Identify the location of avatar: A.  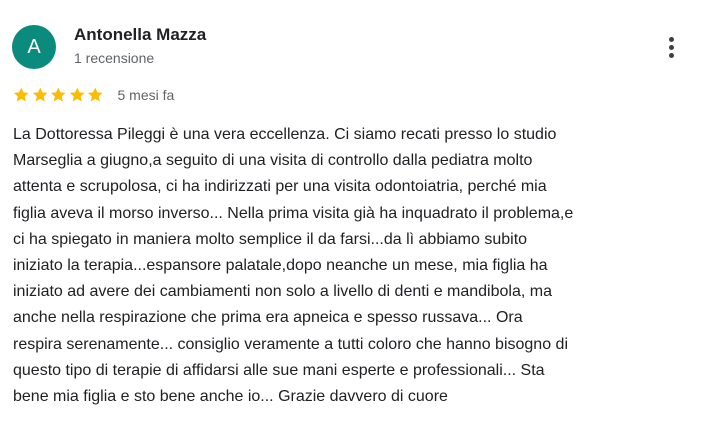
(34, 47).